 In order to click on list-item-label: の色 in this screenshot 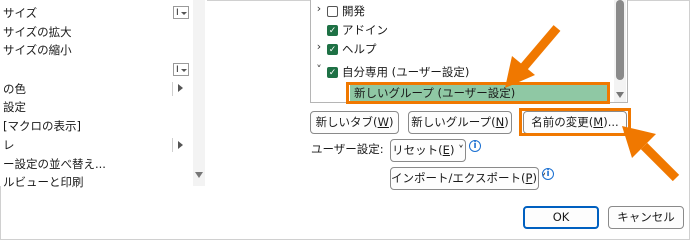, I will do `click(14, 89)`.